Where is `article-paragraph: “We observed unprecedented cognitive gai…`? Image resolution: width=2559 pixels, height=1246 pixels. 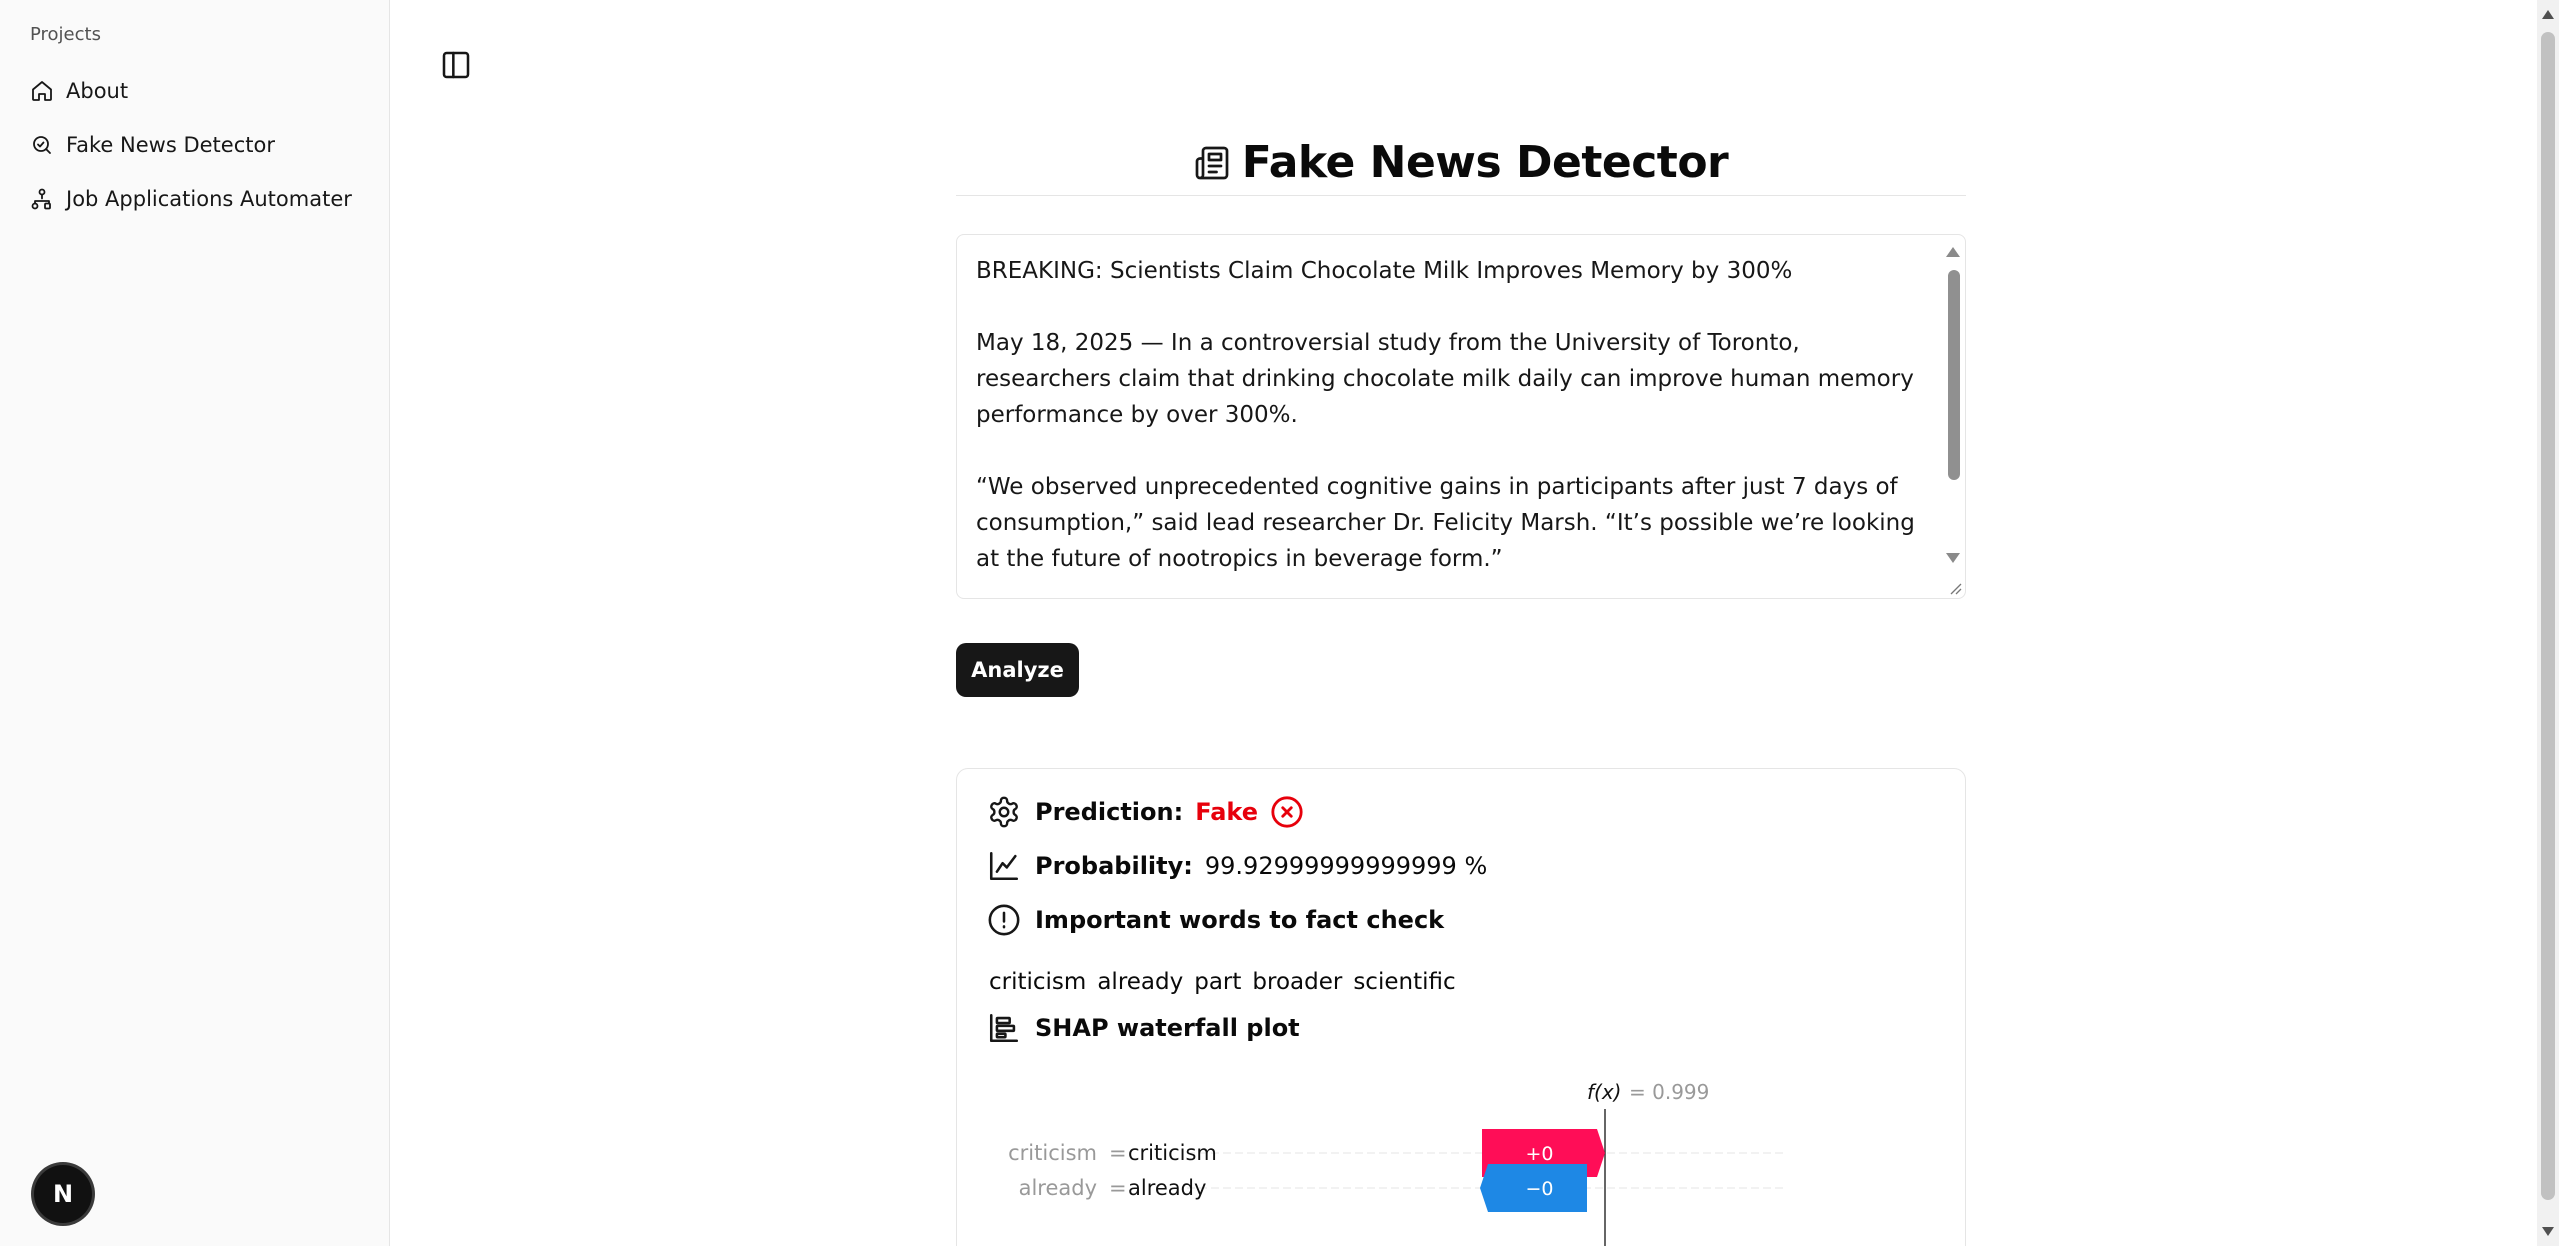 article-paragraph: “We observed unprecedented cognitive gai… is located at coordinates (1445, 523).